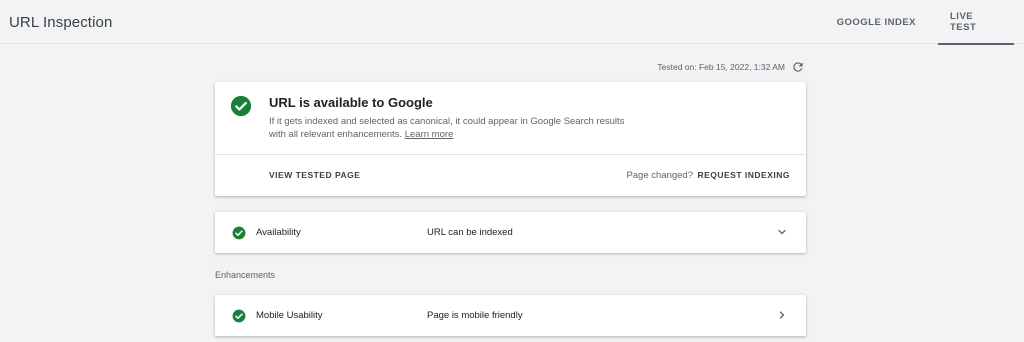  Describe the element at coordinates (61, 22) in the screenshot. I see `page-title: URL Inspection` at that location.